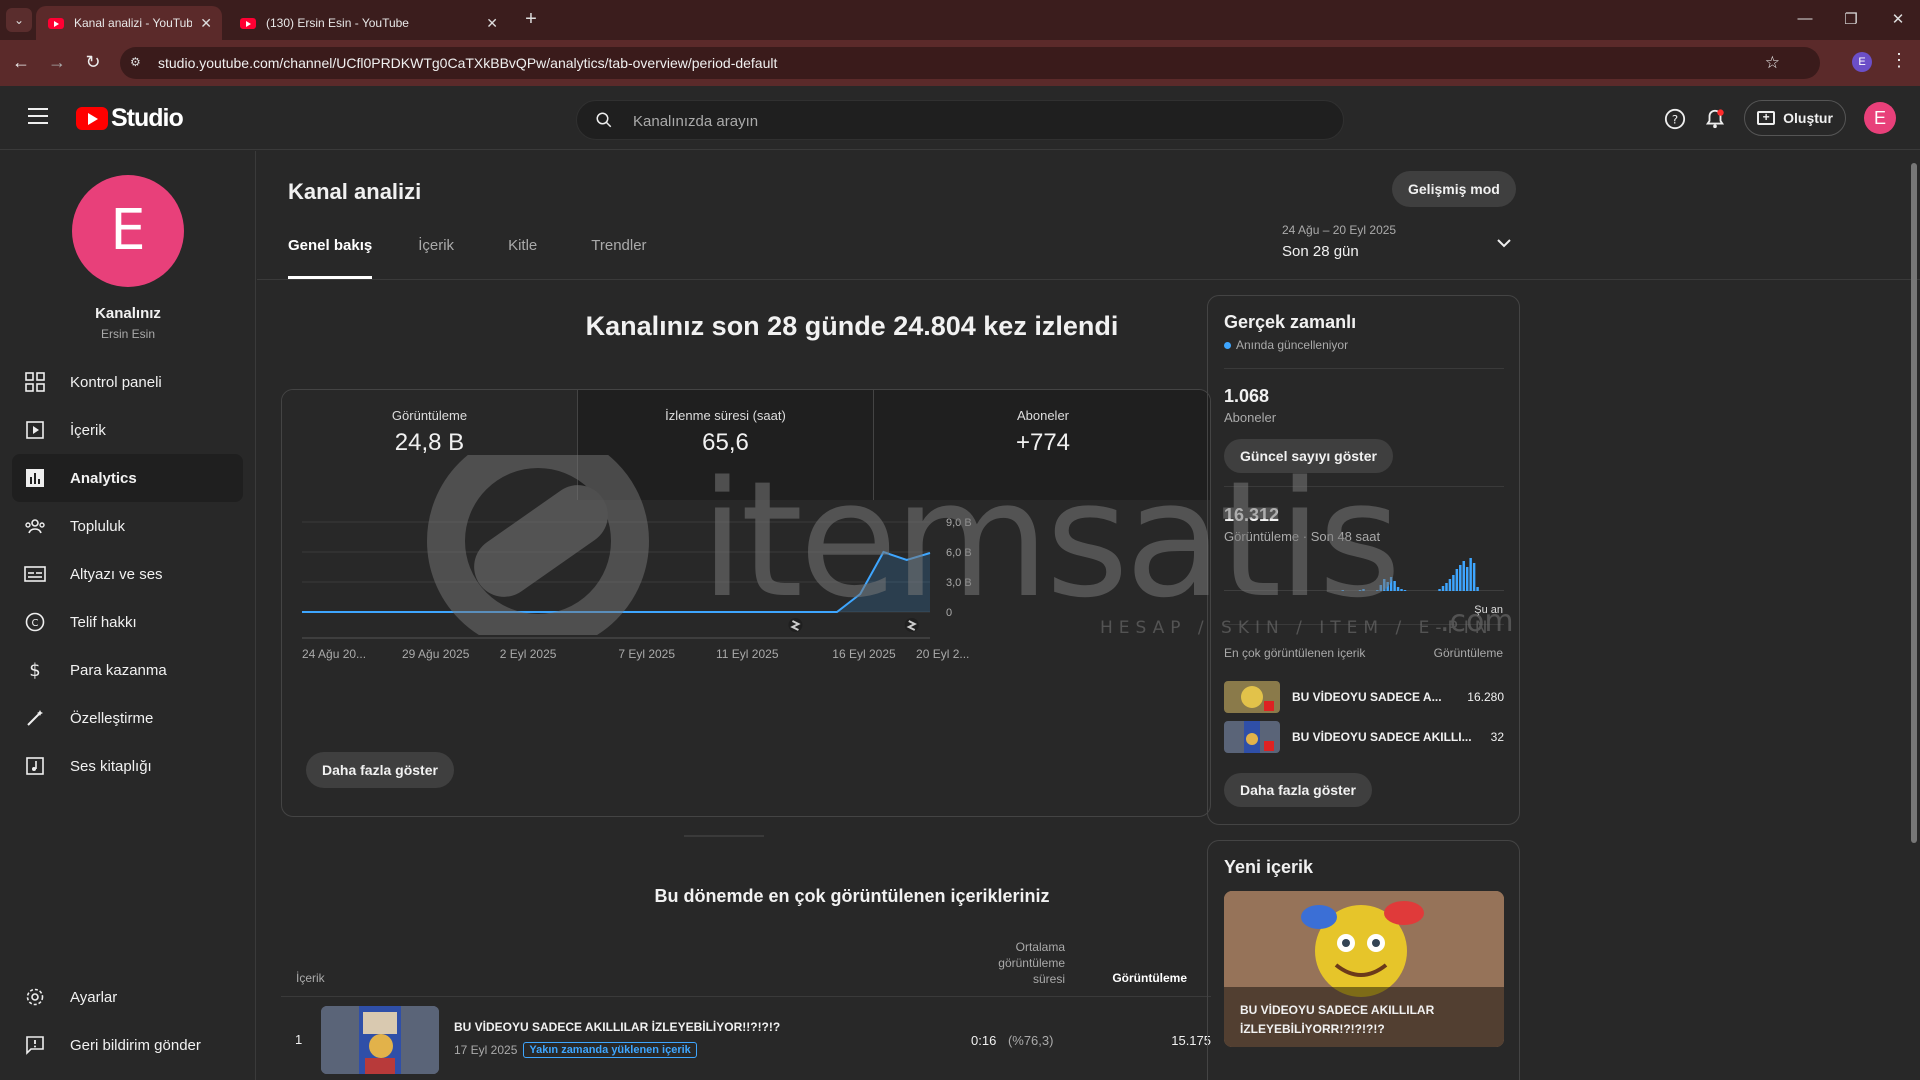 This screenshot has height=1080, width=1920. I want to click on thumbnail-image, so click(380, 1040).